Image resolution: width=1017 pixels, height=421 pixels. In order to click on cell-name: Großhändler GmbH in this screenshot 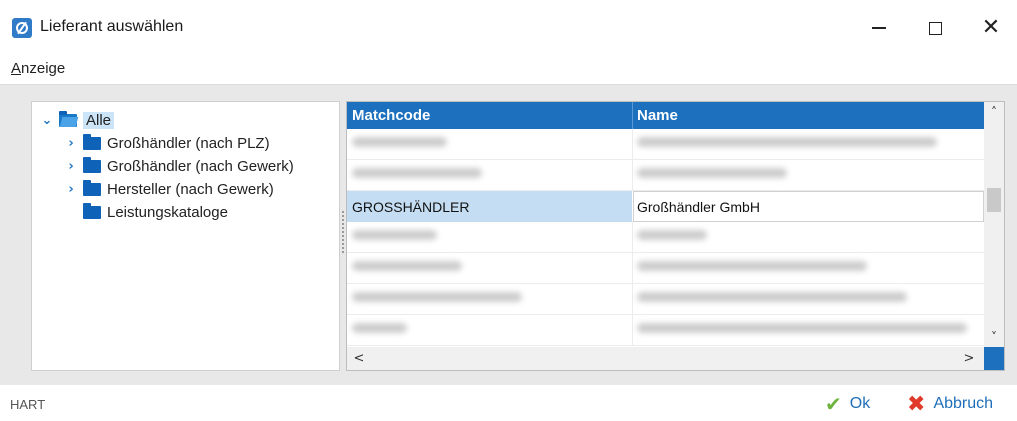, I will do `click(698, 207)`.